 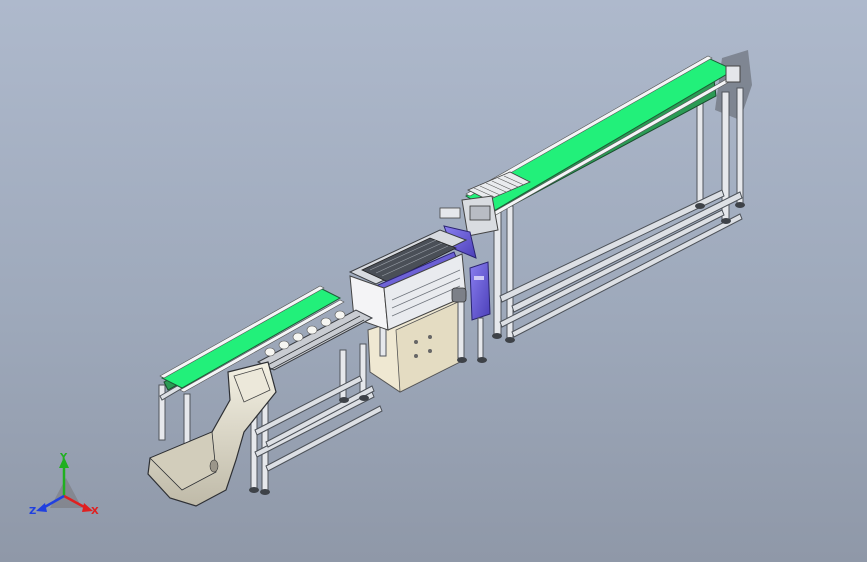 What do you see at coordinates (419, 309) in the screenshot?
I see `middle-machine` at bounding box center [419, 309].